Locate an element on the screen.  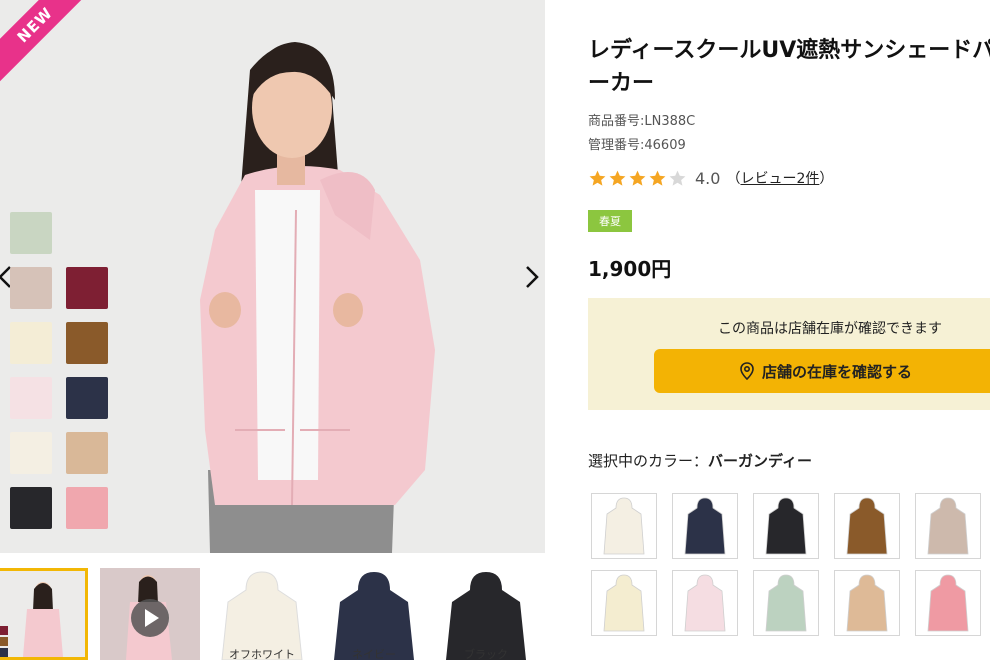
color-option-navy is located at coordinates (705, 526).